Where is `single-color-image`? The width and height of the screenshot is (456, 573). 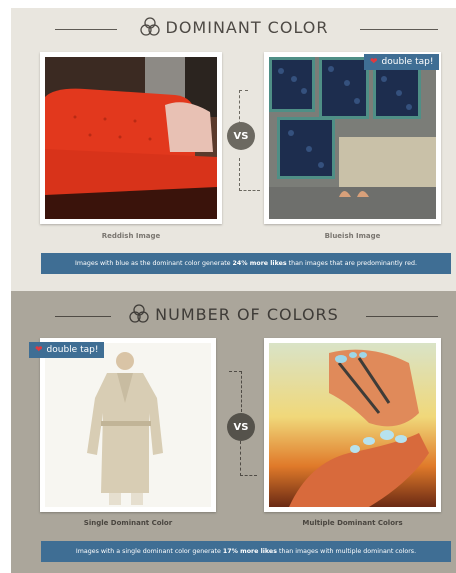 single-color-image is located at coordinates (128, 425).